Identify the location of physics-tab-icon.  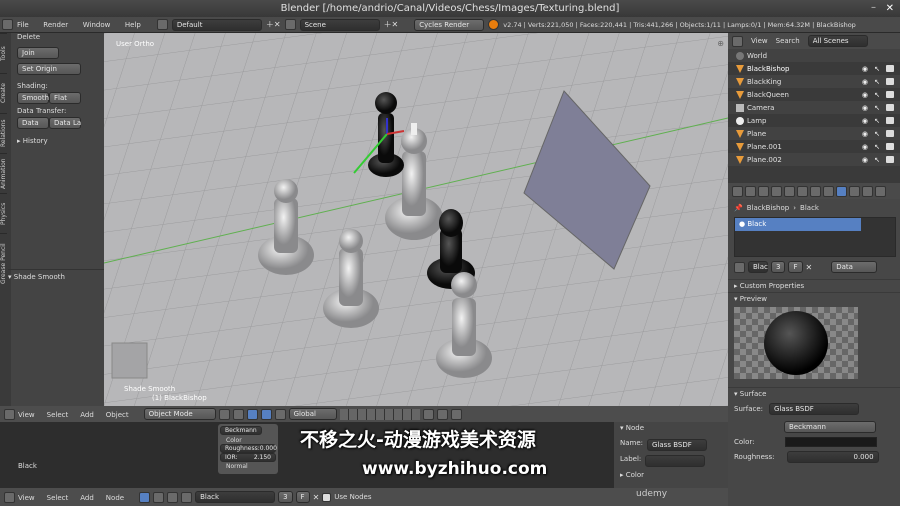
(880, 191).